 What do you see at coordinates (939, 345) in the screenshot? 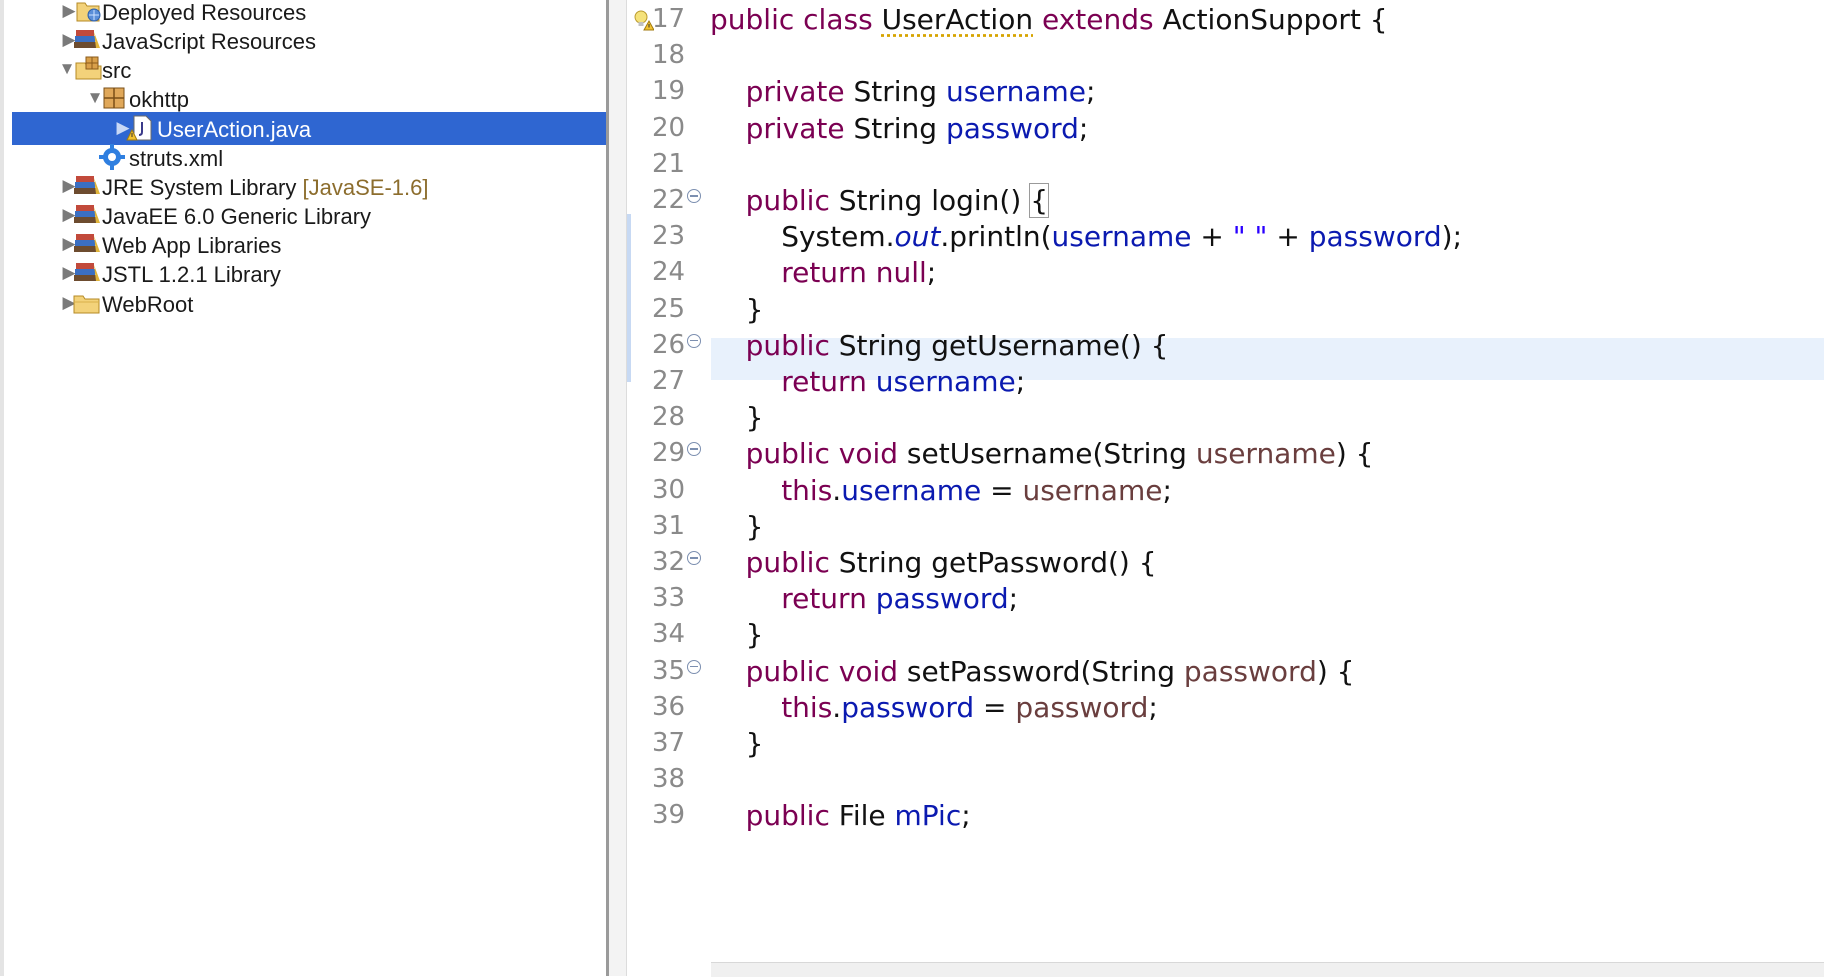
I see `code-text: public String getUsername() {` at bounding box center [939, 345].